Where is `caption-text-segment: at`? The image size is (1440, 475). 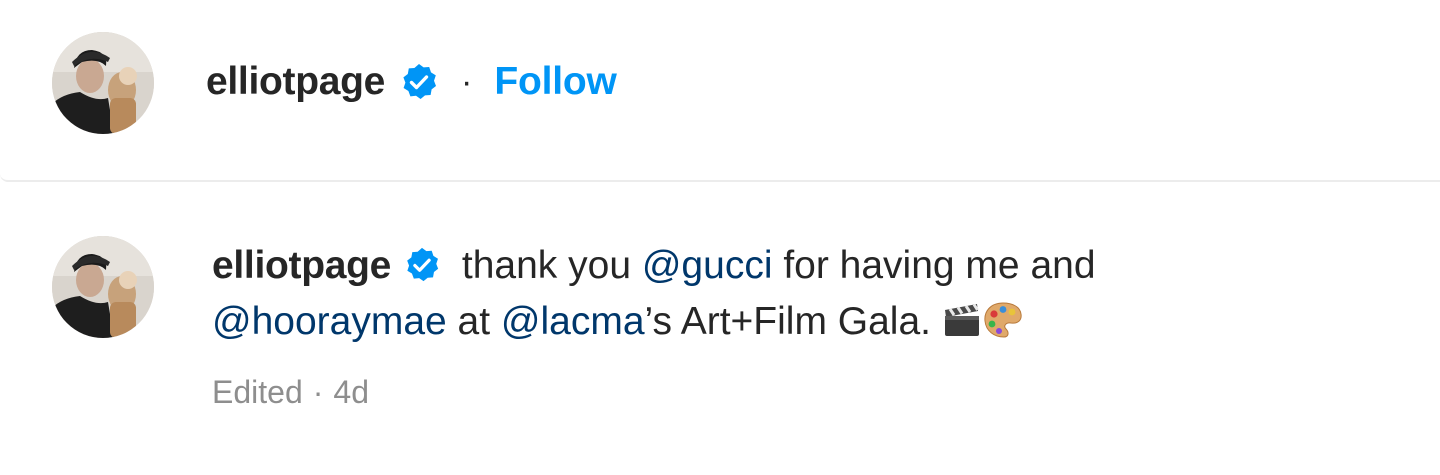 caption-text-segment: at is located at coordinates (473, 321).